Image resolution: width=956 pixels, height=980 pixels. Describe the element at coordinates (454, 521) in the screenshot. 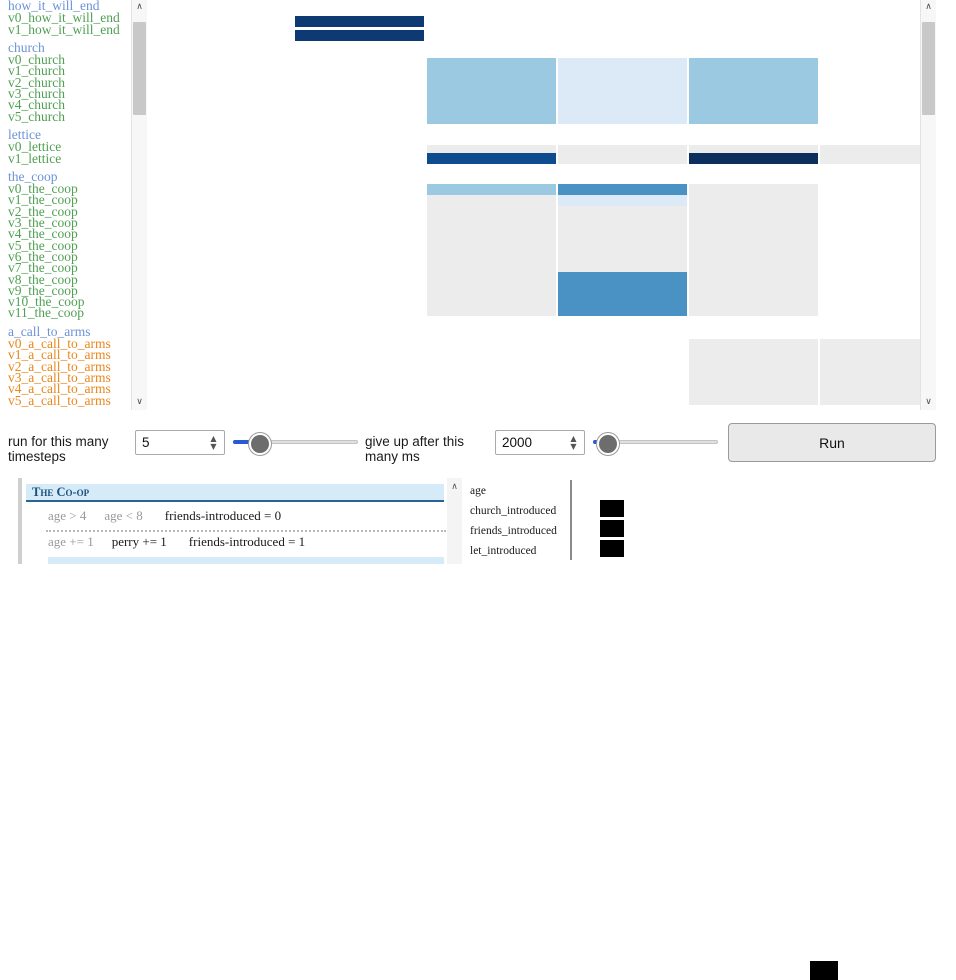

I see `rules-scrollbar: ∧` at that location.